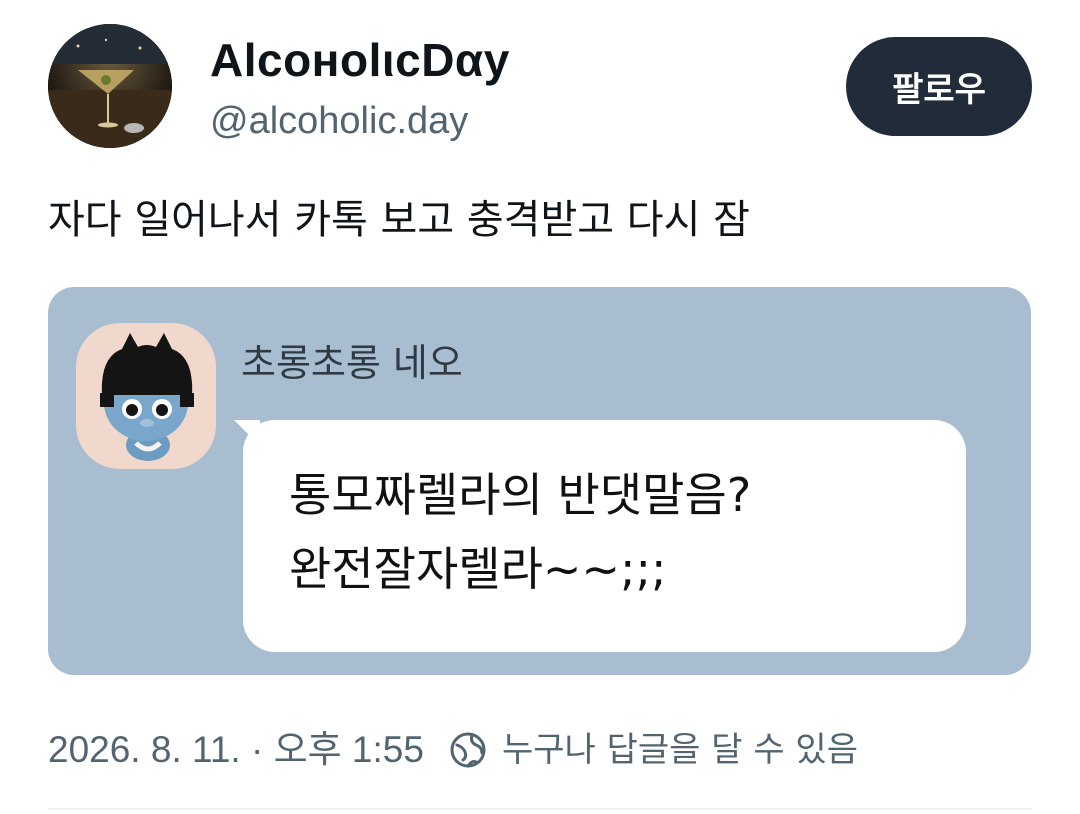 This screenshot has width=1080, height=814. What do you see at coordinates (399, 220) in the screenshot?
I see `tweet-text: 자다 일어나서 카톡 보고 충격받고 다시 잠` at bounding box center [399, 220].